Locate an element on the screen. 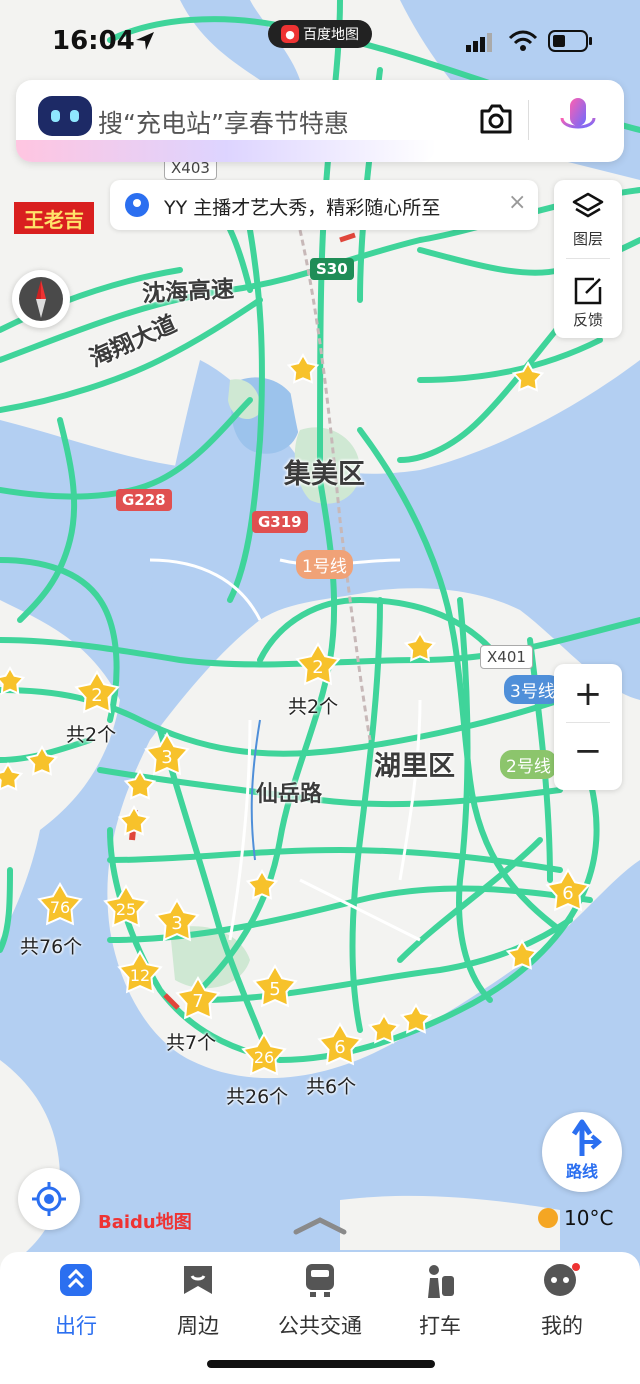  search-glow is located at coordinates (226, 151).